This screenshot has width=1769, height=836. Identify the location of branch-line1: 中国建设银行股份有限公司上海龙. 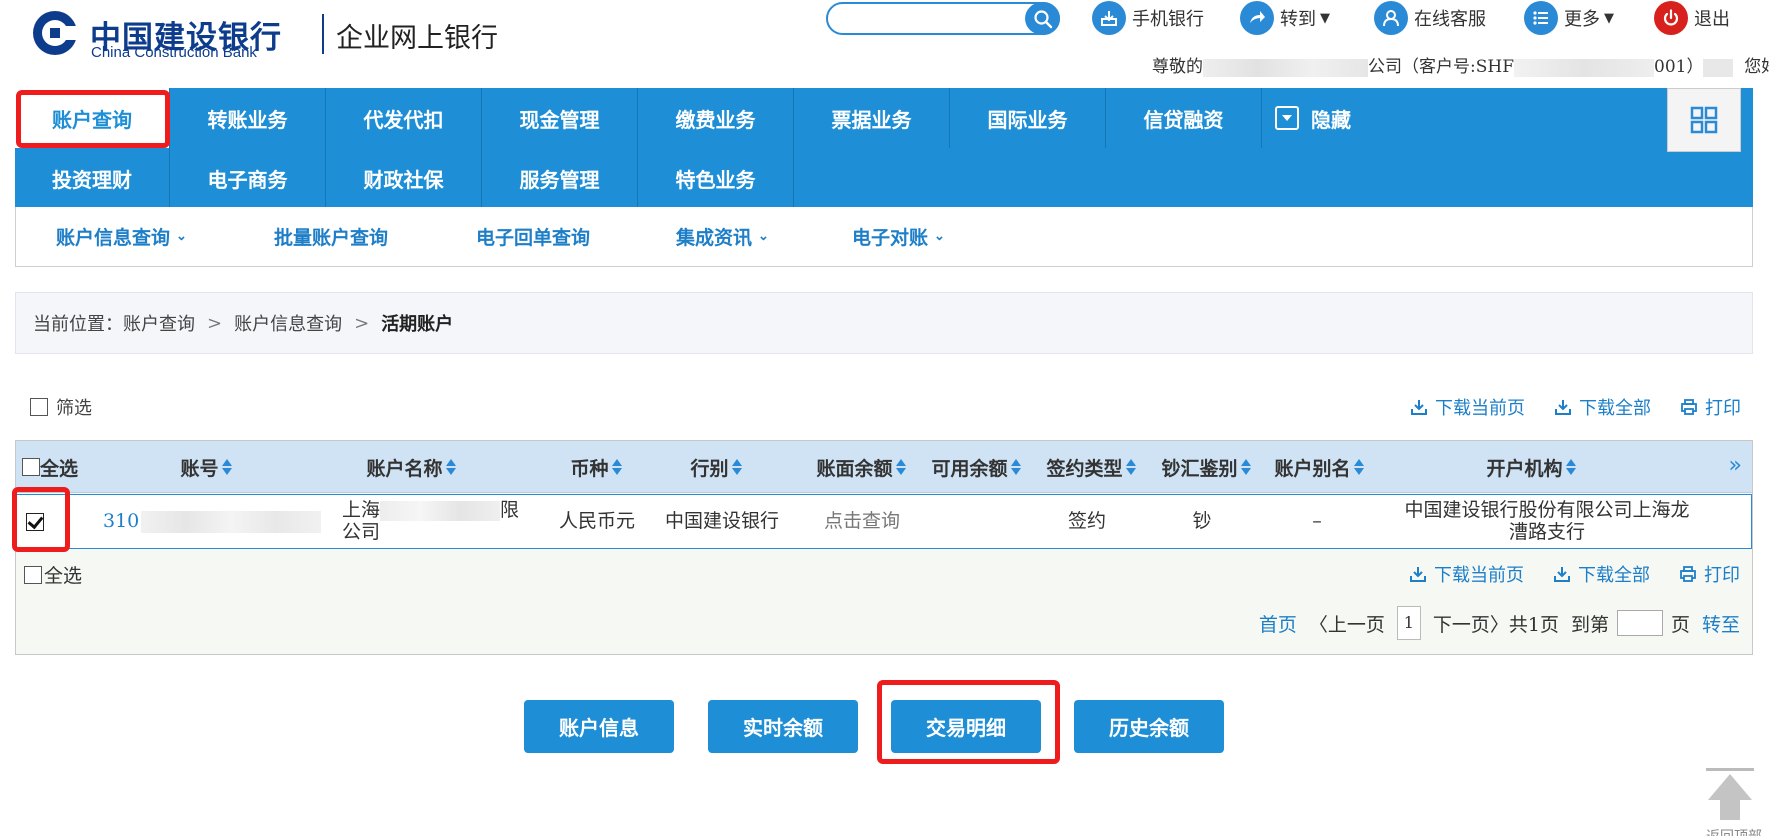
(1547, 509).